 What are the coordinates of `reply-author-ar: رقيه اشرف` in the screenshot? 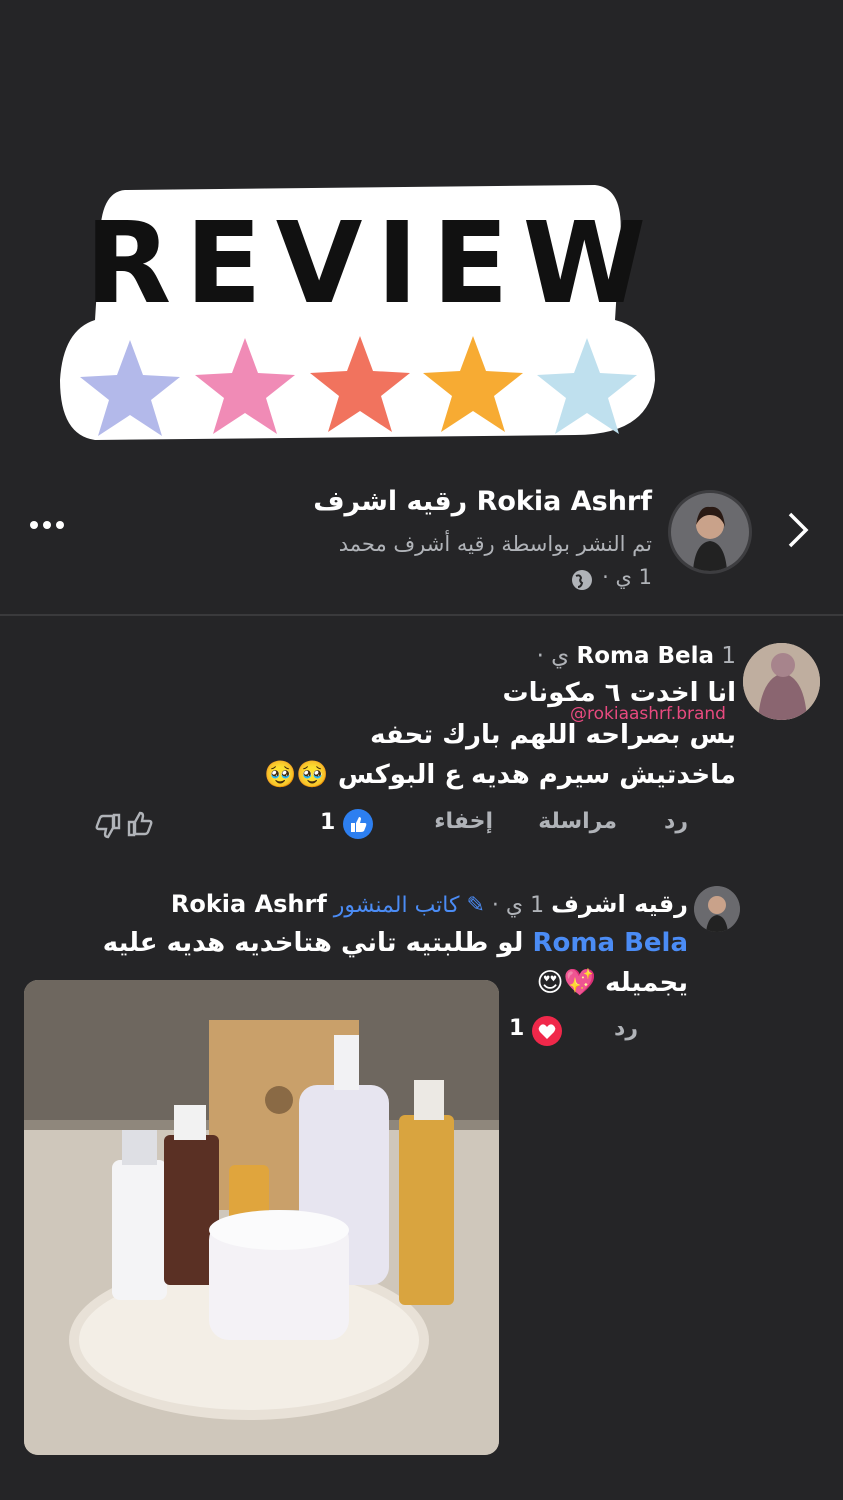 It's located at (619, 904).